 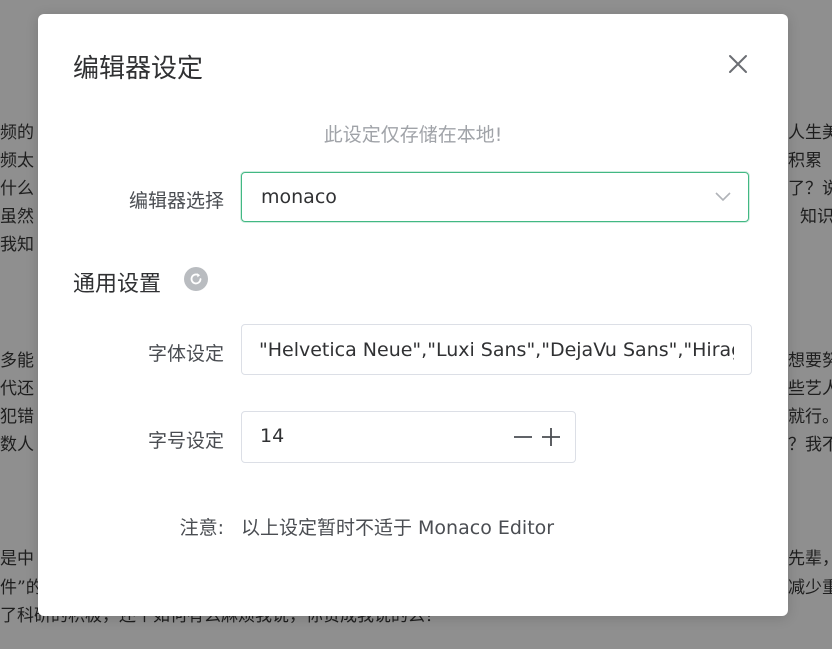 I want to click on minus-icon, so click(x=523, y=437).